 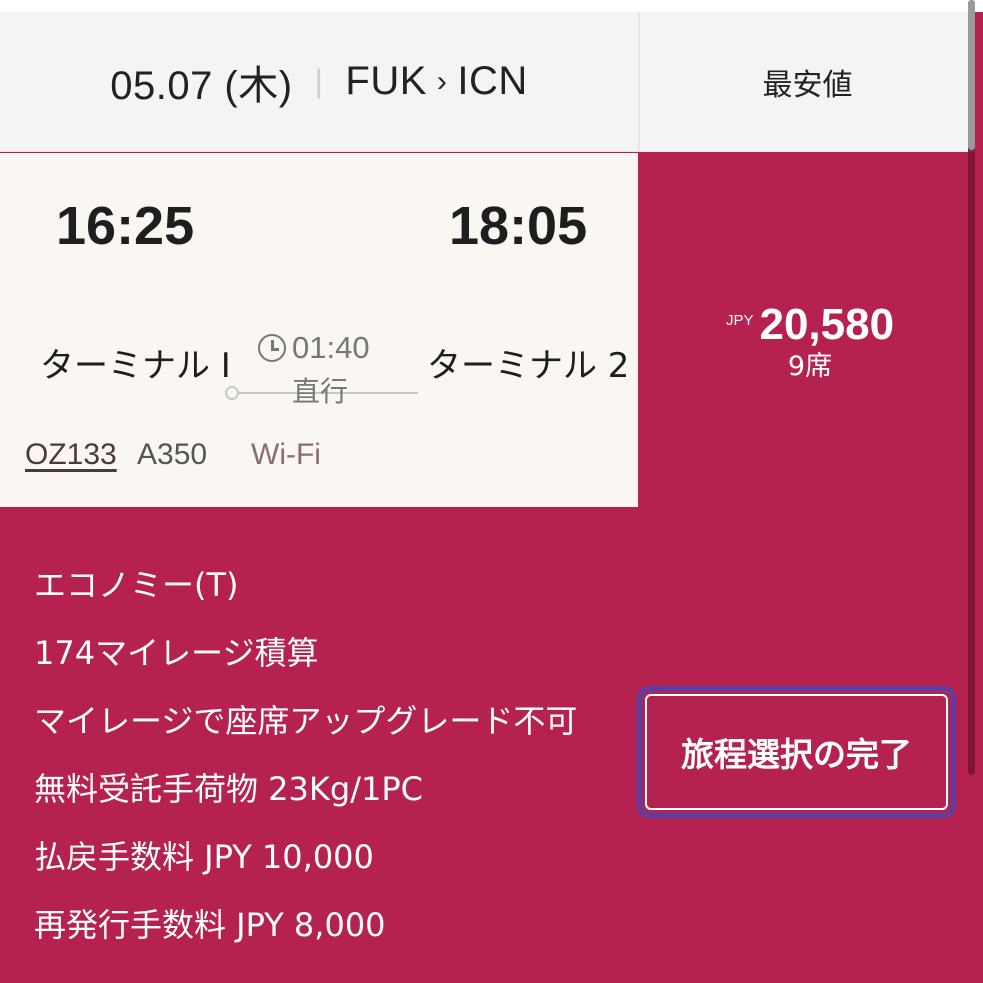 What do you see at coordinates (528, 366) in the screenshot?
I see `arrival-terminal: ターミナル 2` at bounding box center [528, 366].